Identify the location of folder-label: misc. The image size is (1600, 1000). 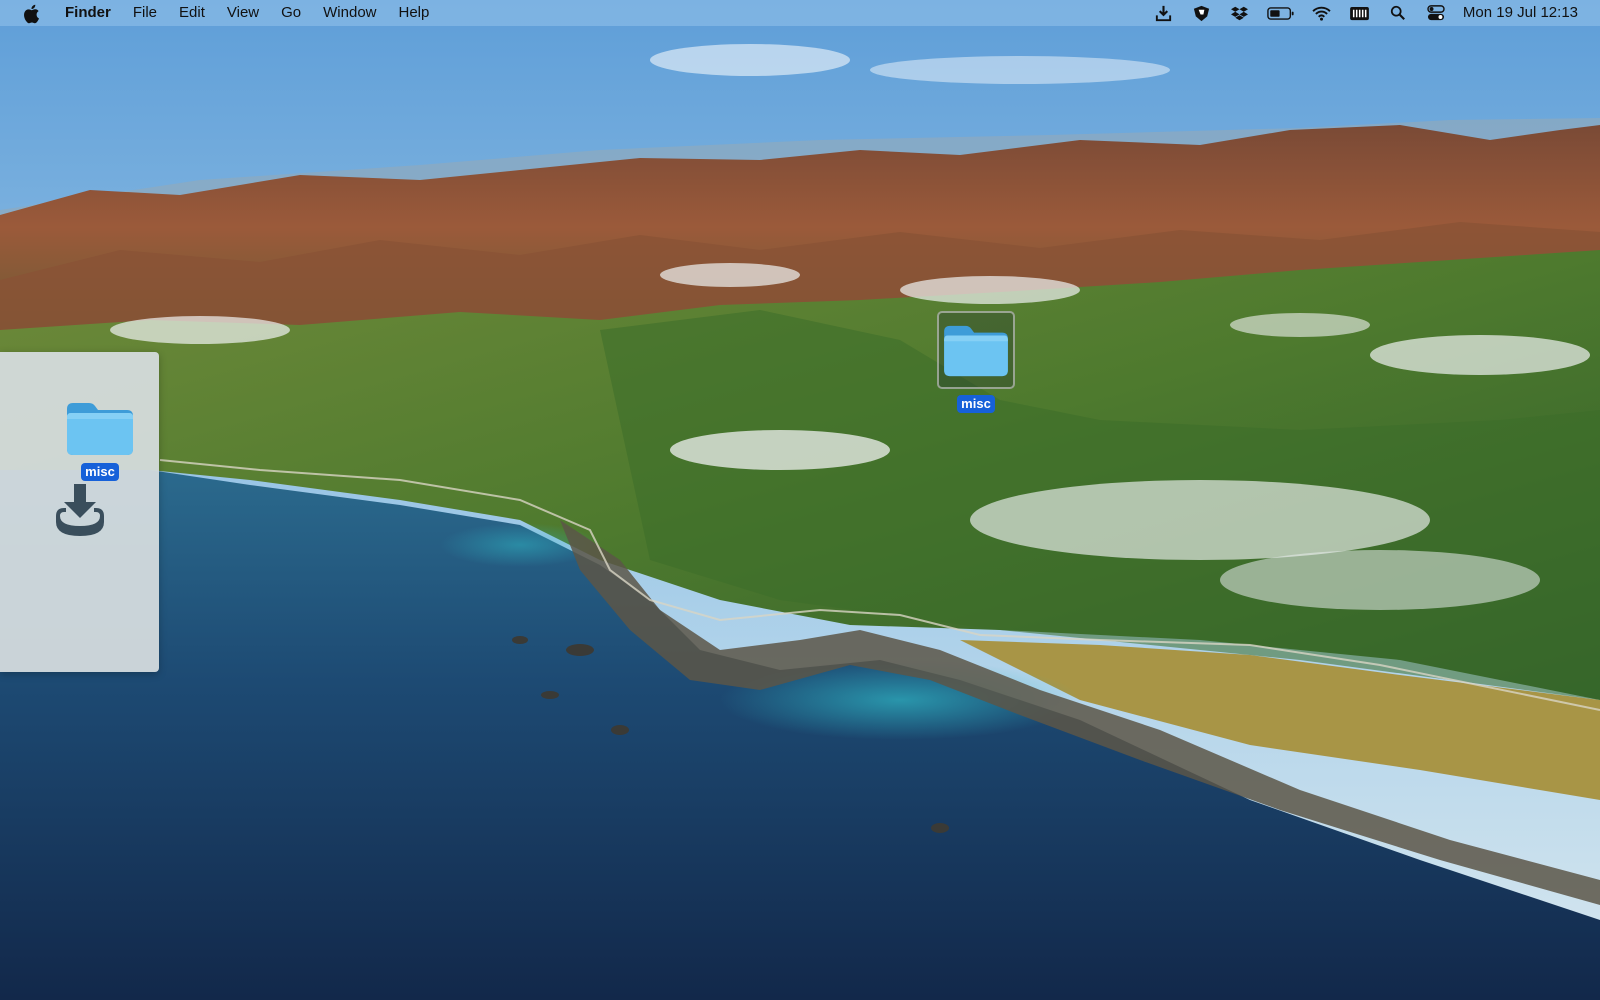
(976, 404).